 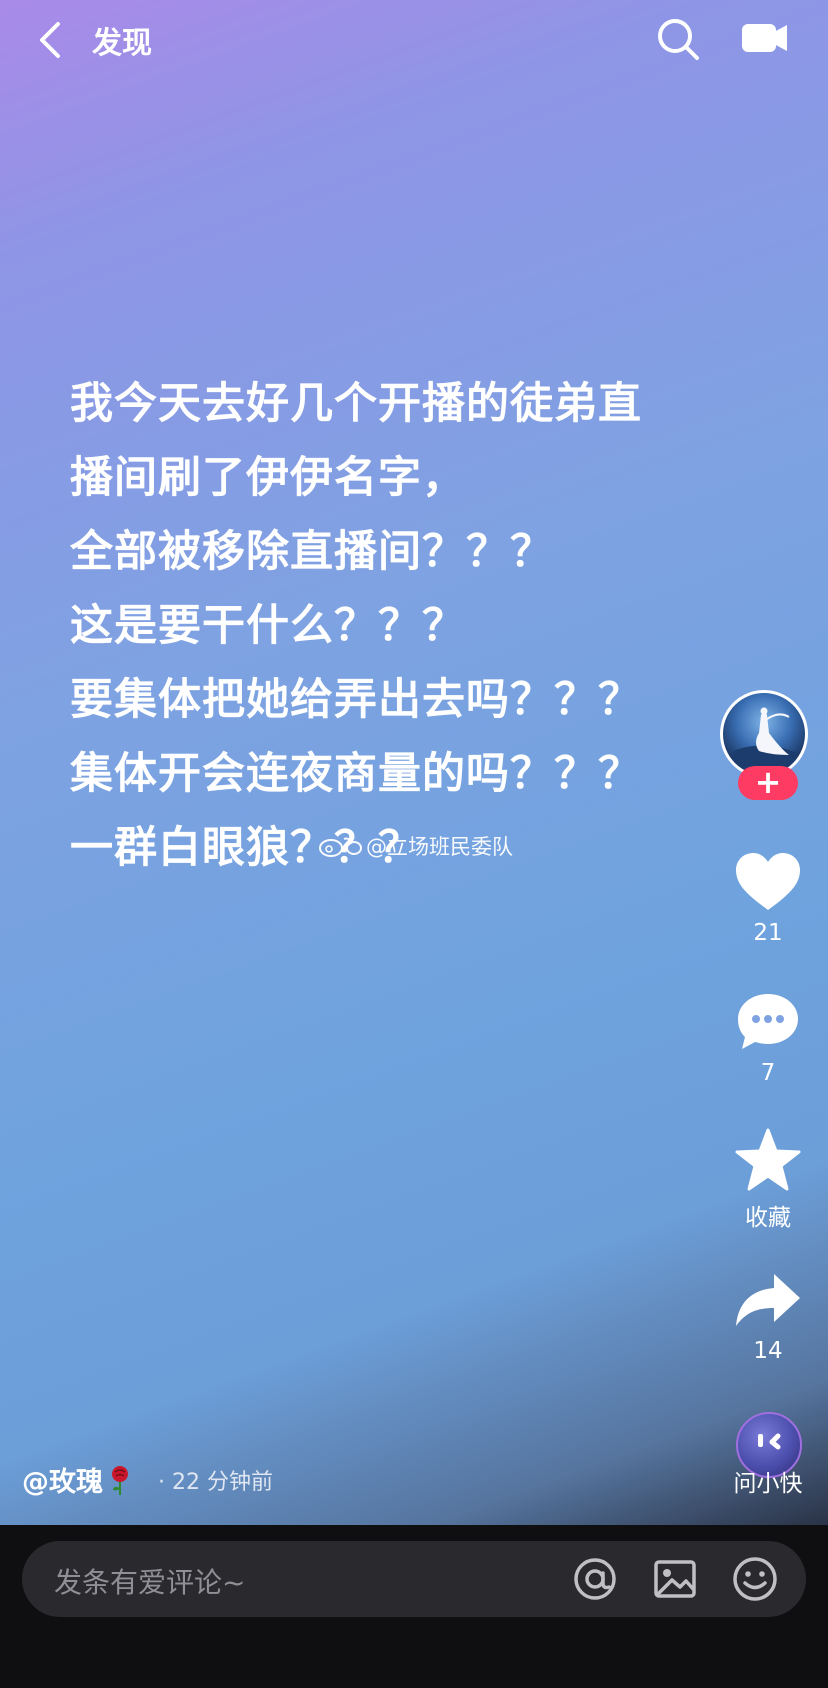 I want to click on comment-button: 7, so click(x=768, y=1038).